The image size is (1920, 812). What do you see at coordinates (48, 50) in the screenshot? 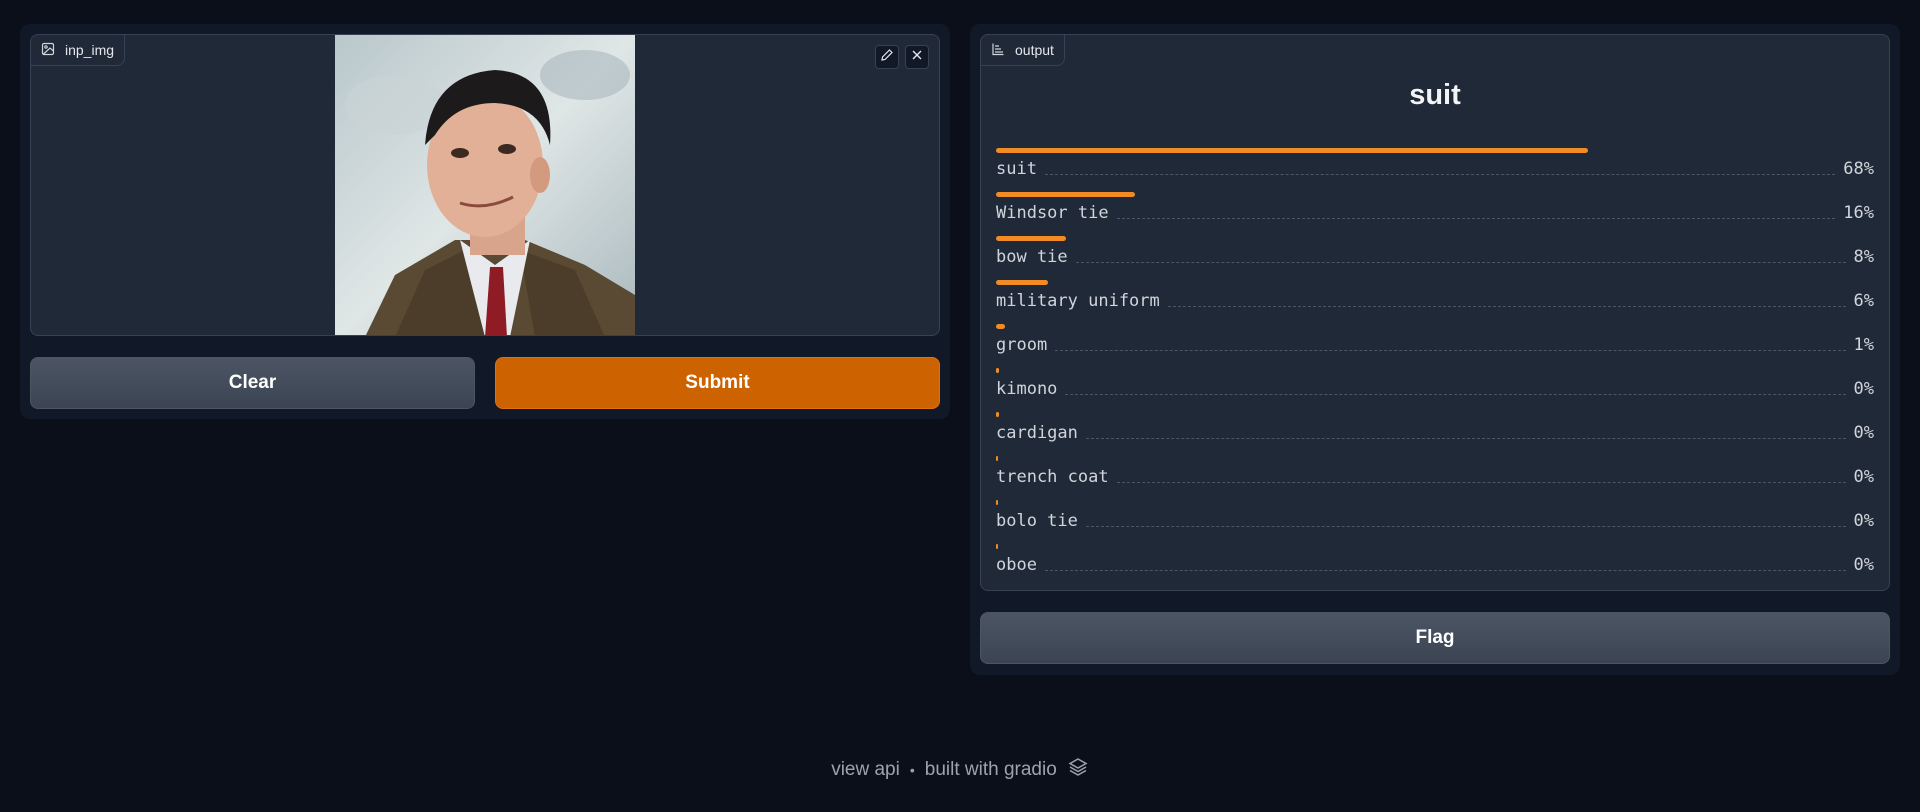
I see `image-icon` at bounding box center [48, 50].